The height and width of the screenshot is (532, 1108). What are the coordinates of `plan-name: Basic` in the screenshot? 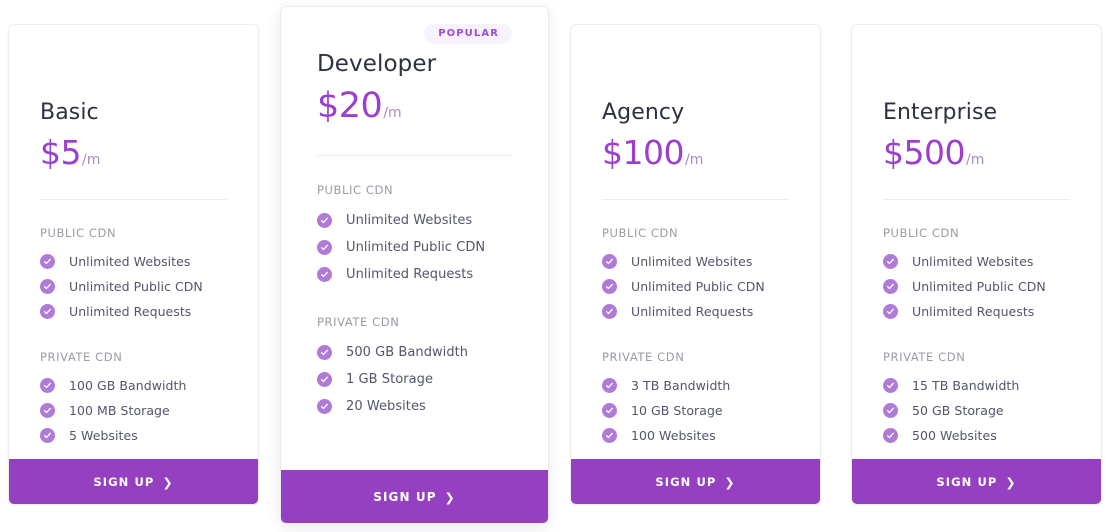 It's located at (69, 112).